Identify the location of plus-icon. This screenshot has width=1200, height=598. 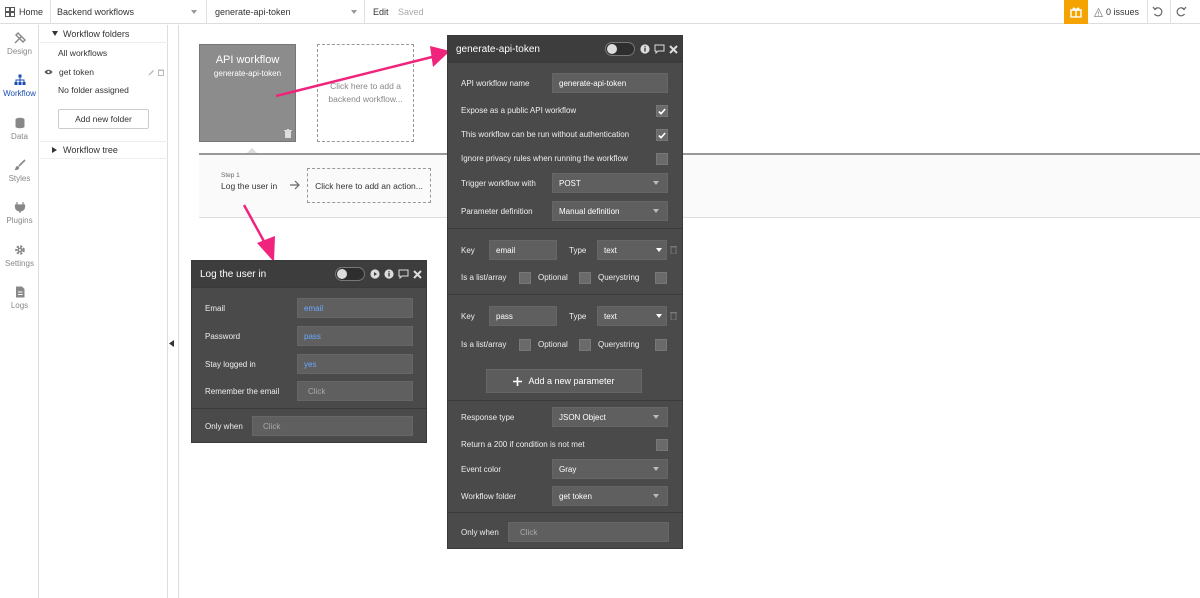
(518, 381).